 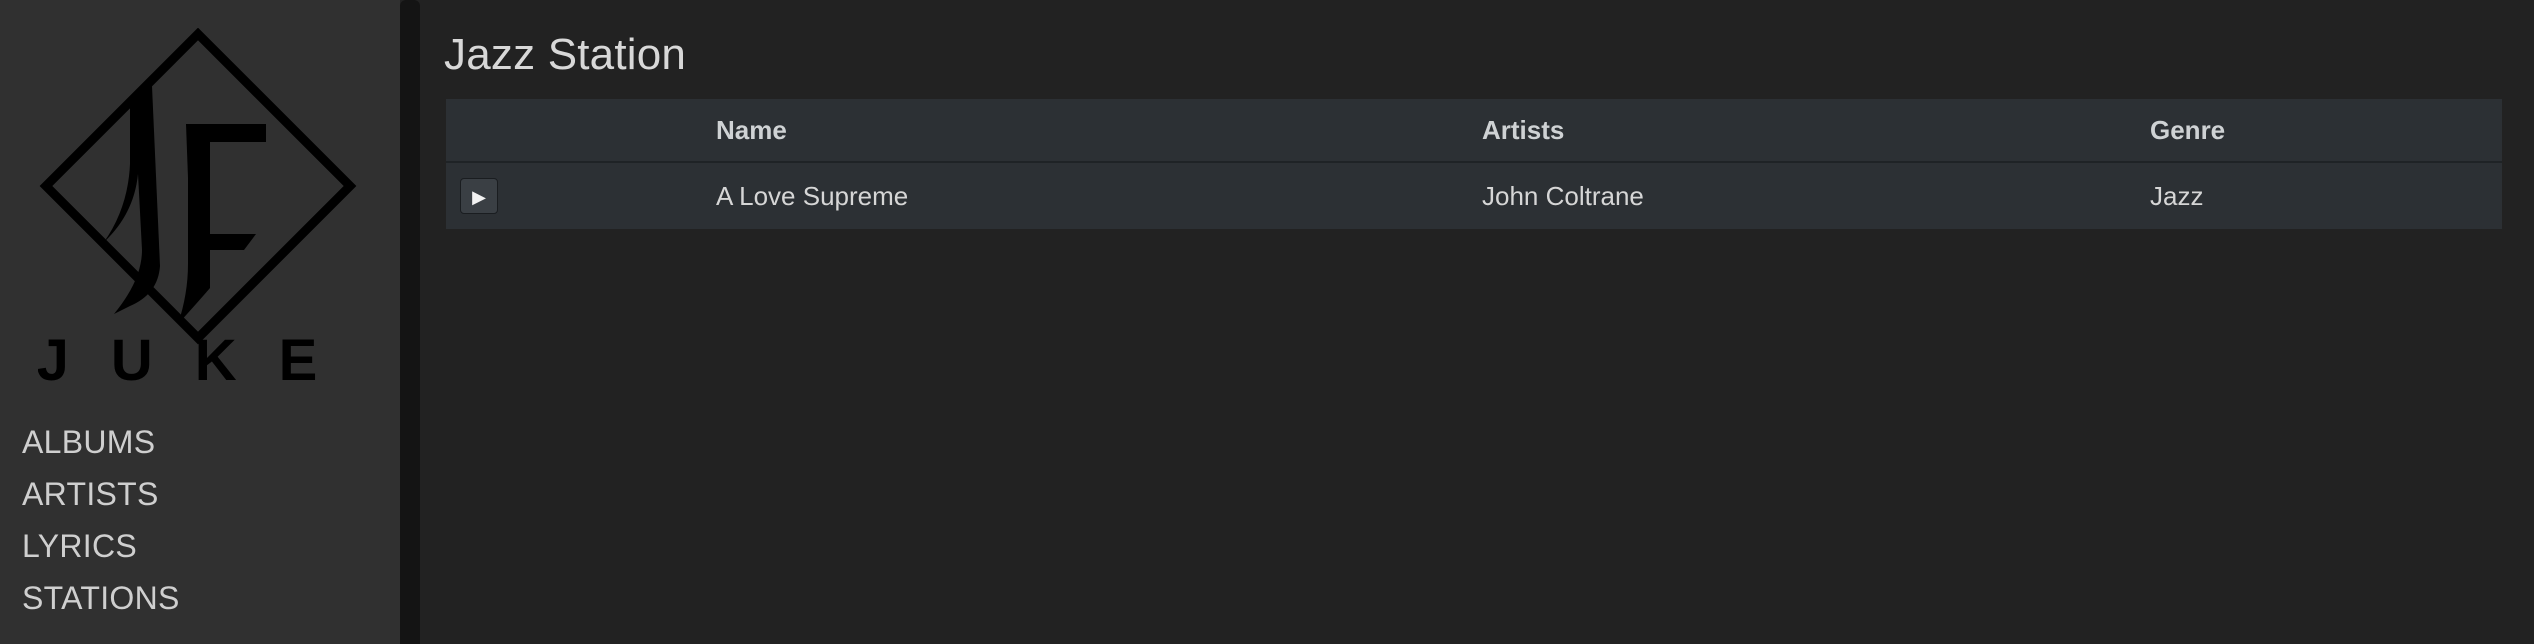 I want to click on play-icon: ▶, so click(x=479, y=197).